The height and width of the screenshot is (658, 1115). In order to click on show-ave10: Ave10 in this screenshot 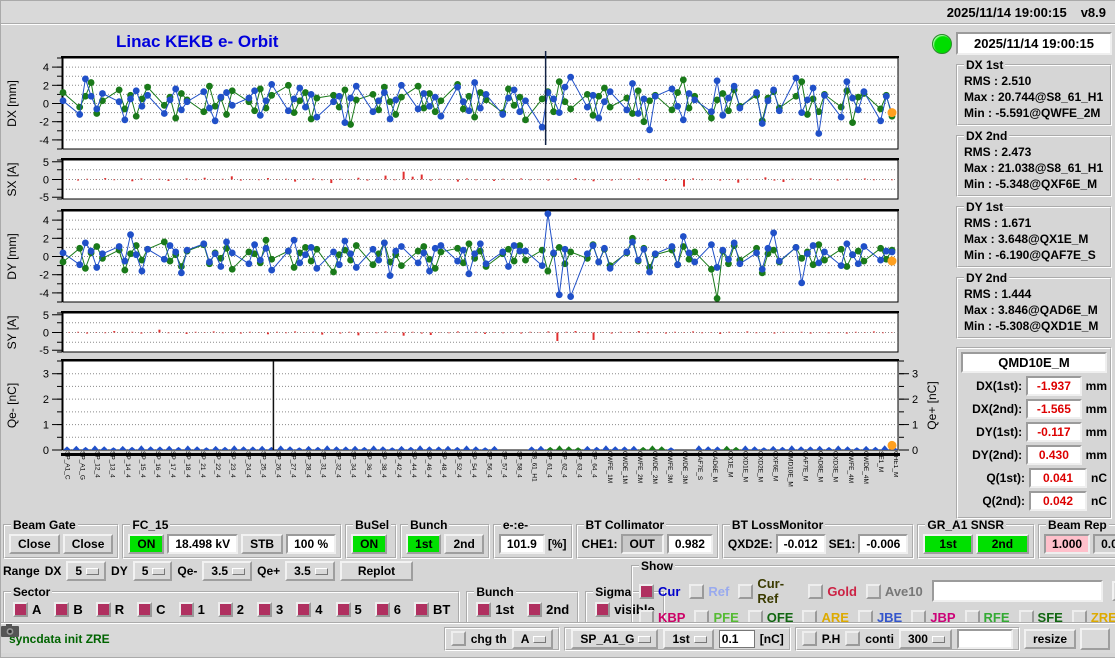, I will do `click(894, 591)`.